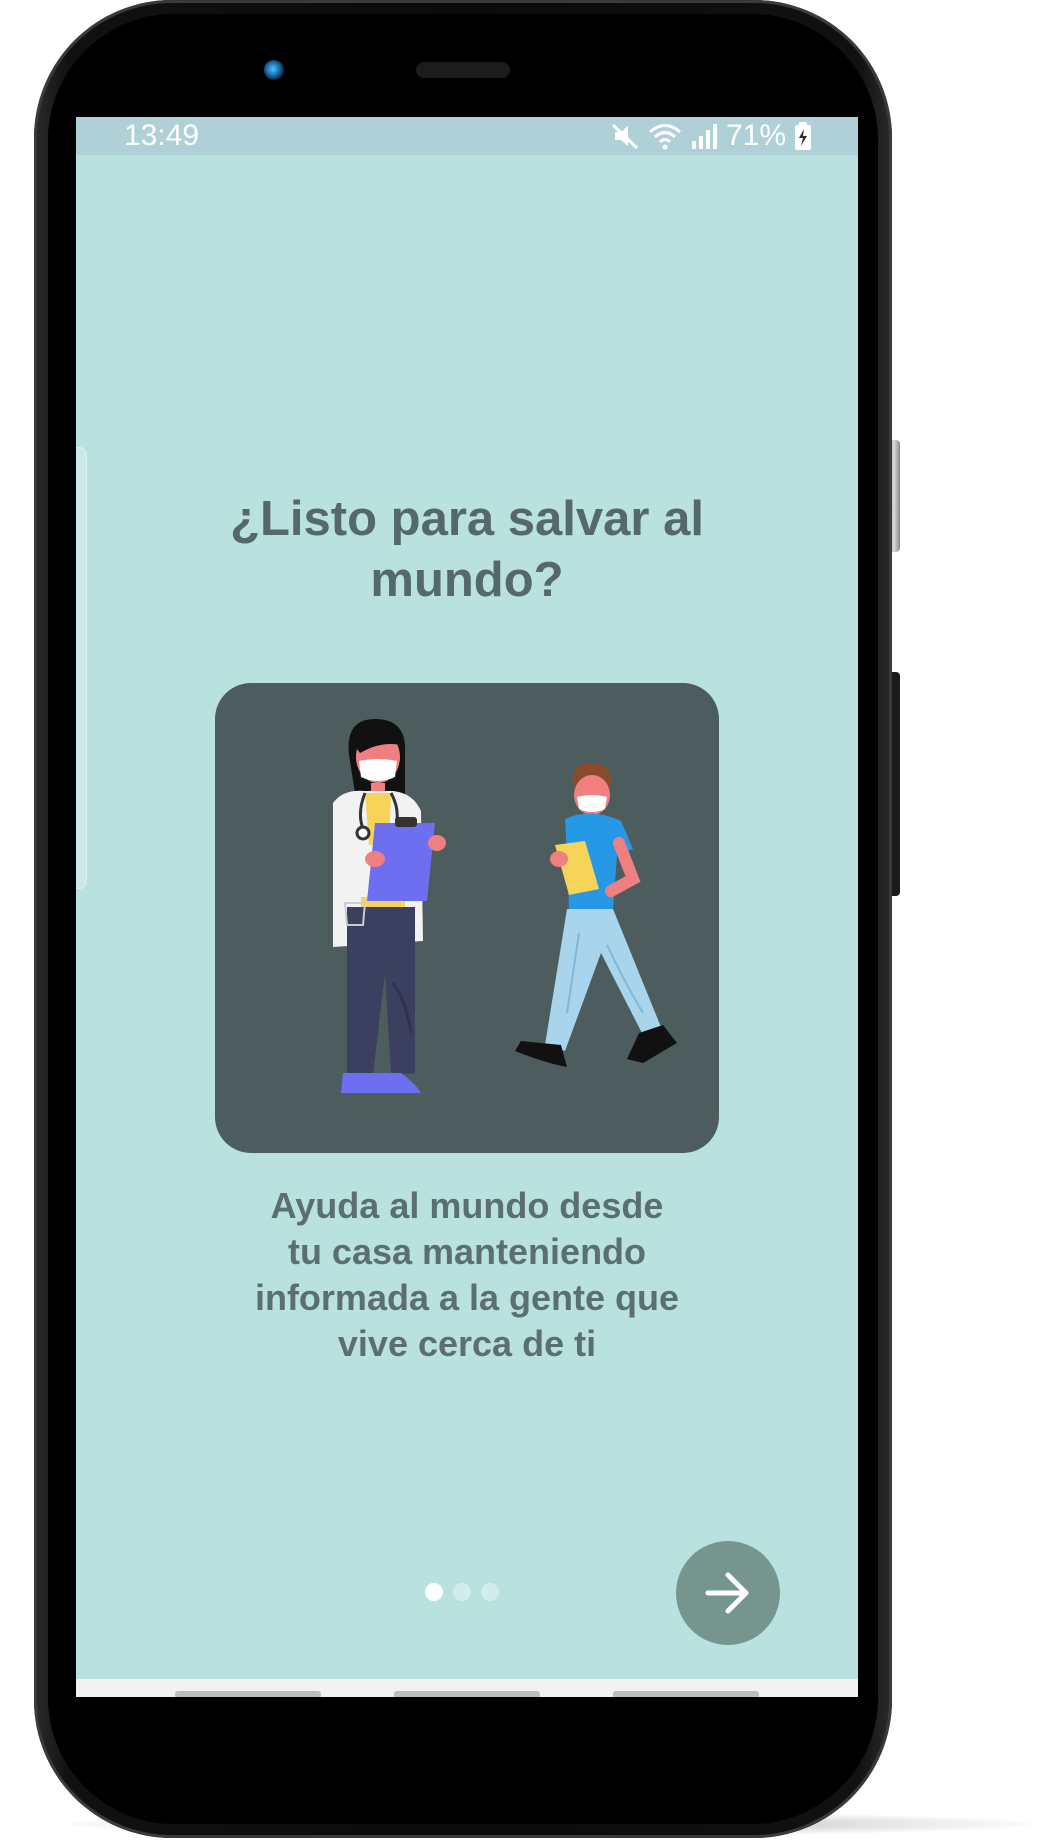 The height and width of the screenshot is (1842, 1042). Describe the element at coordinates (467, 550) in the screenshot. I see `onboarding-title: ¿Listo para salvar al mundo?` at that location.